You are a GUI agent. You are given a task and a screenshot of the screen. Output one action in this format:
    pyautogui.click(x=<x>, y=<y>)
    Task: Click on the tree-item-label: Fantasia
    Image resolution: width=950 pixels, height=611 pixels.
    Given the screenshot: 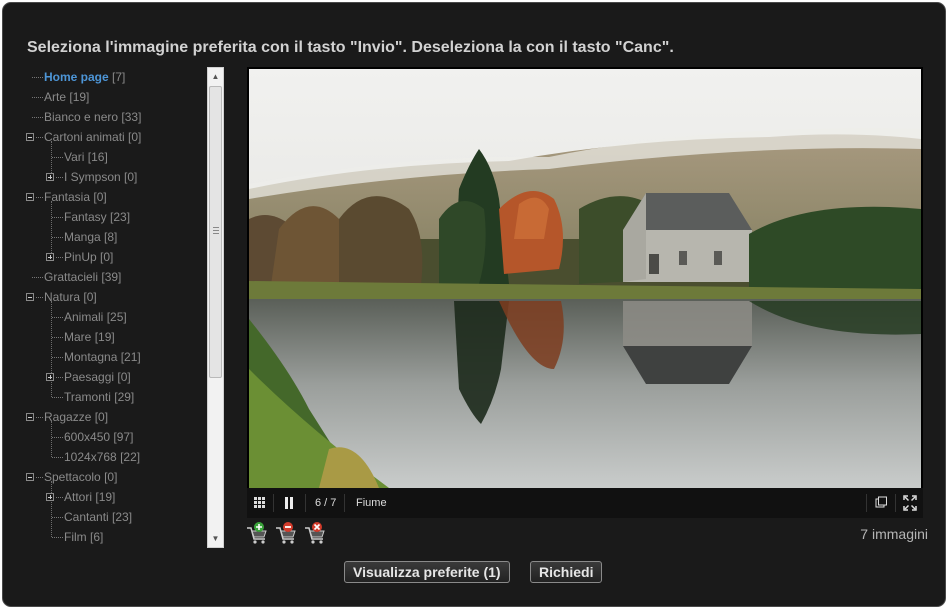 What is the action you would take?
    pyautogui.click(x=67, y=197)
    